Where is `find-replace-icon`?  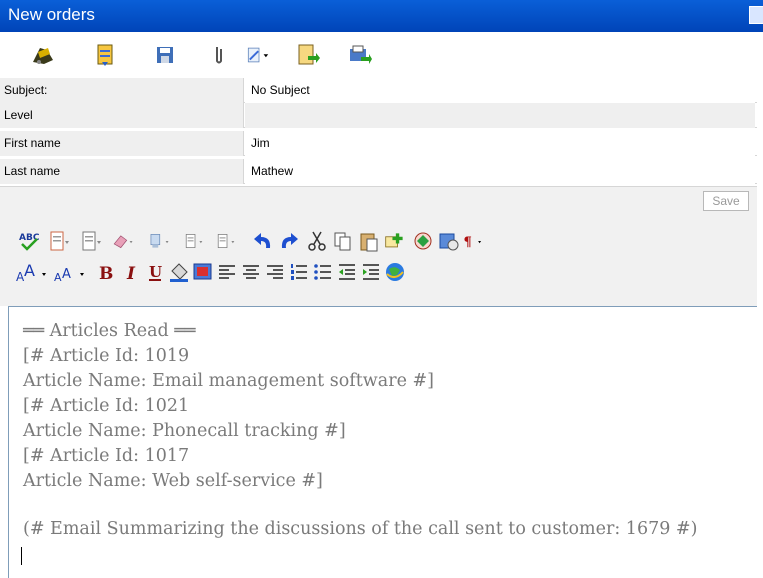
find-replace-icon is located at coordinates (423, 241).